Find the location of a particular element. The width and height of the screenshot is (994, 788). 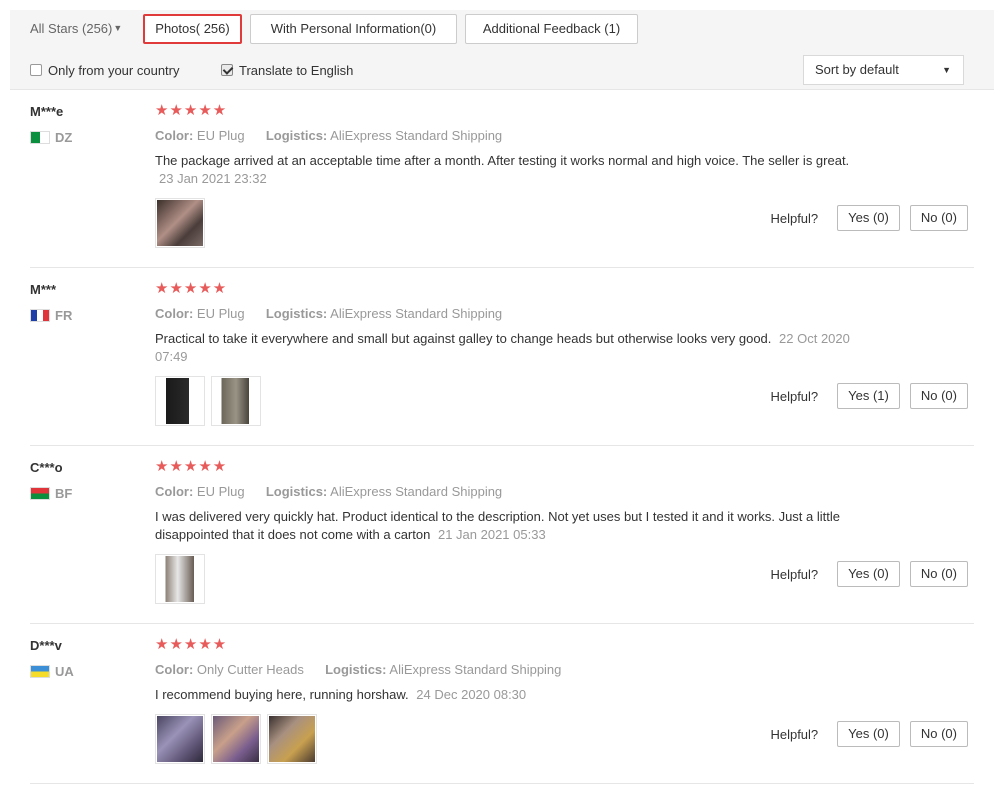

all-stars-dropdown: All Stars (256)▼ is located at coordinates (80, 29).